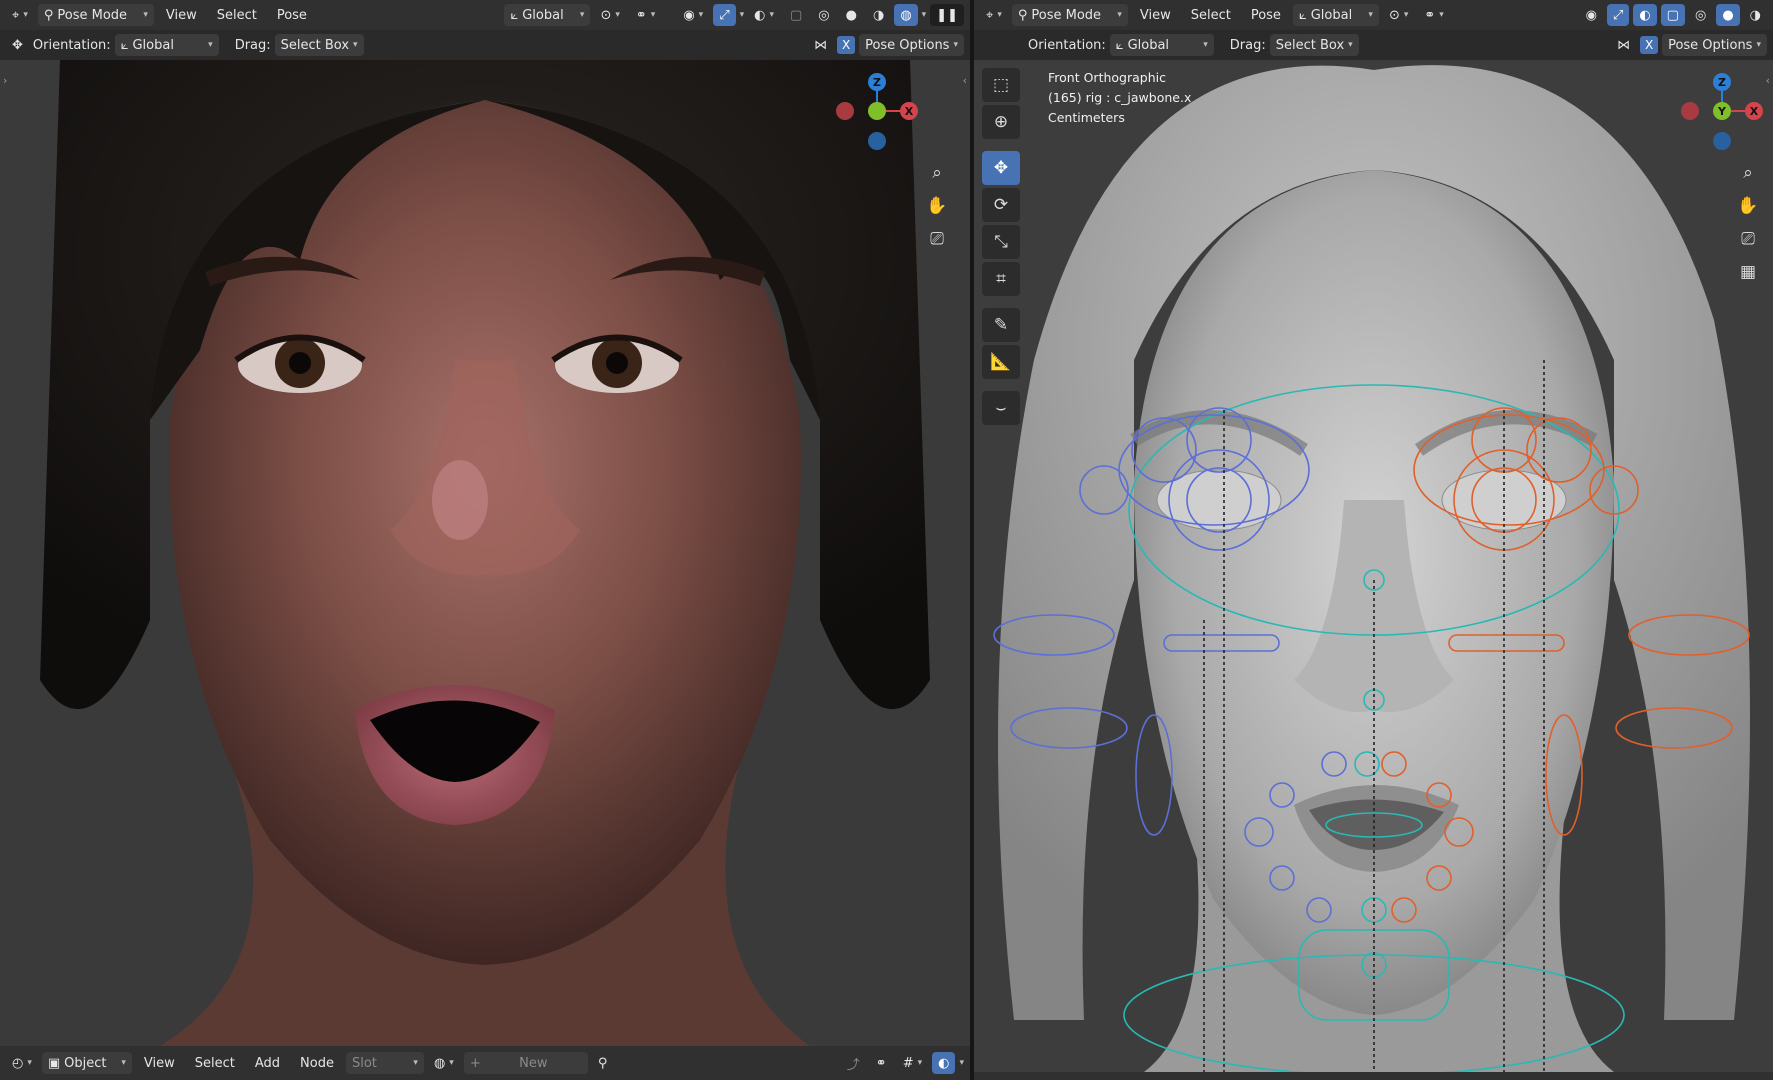 This screenshot has height=1080, width=1773. What do you see at coordinates (317, 1063) in the screenshot?
I see `menu-node: Node` at bounding box center [317, 1063].